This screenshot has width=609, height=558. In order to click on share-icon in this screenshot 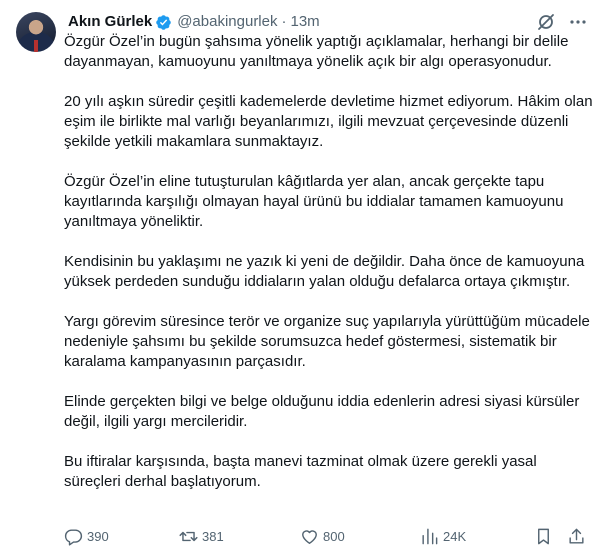, I will do `click(576, 536)`.